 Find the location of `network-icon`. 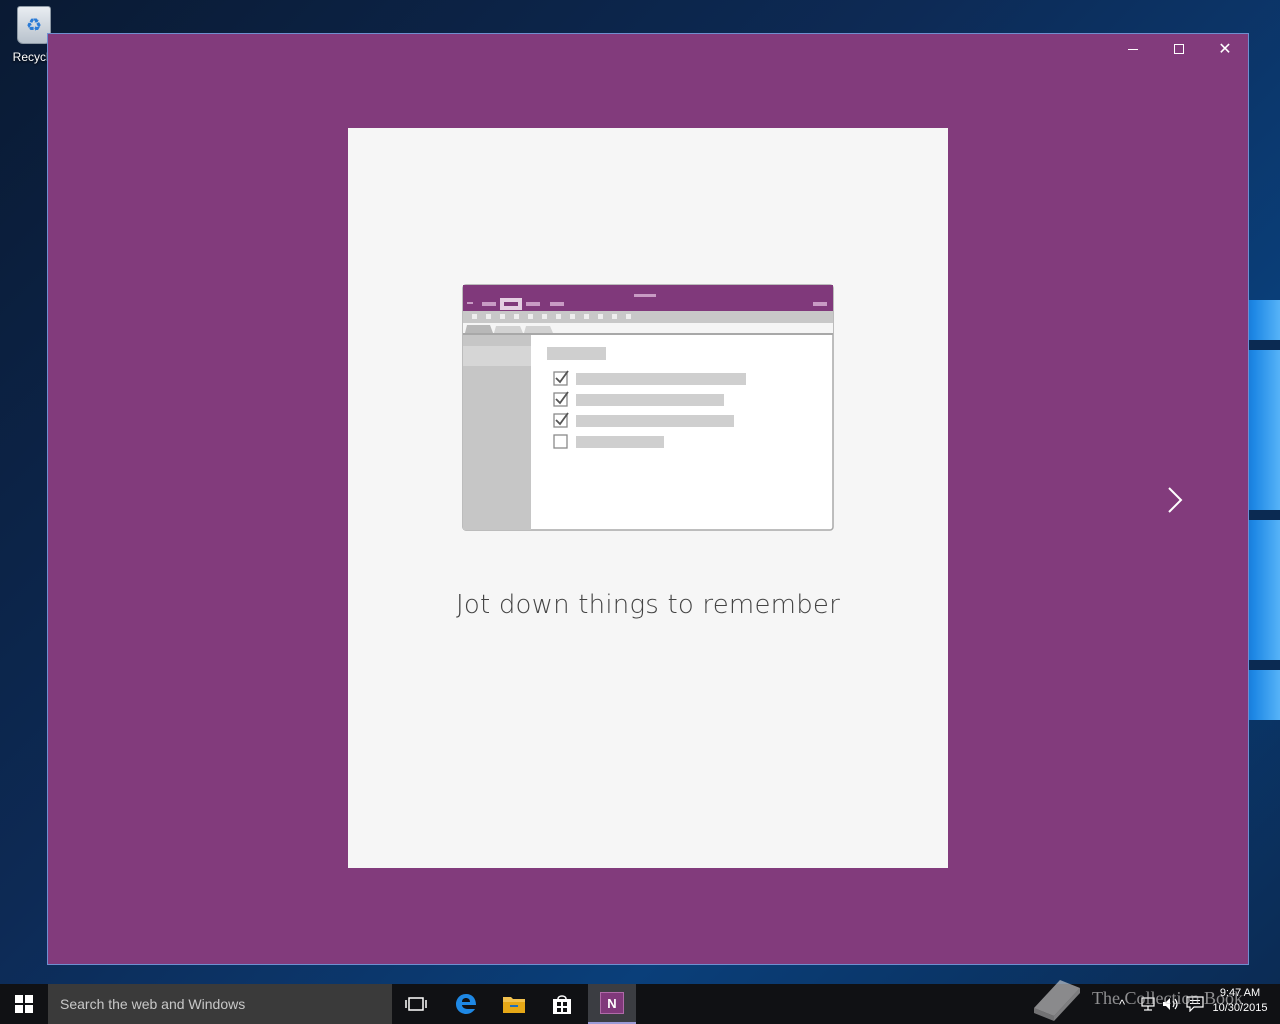

network-icon is located at coordinates (1147, 1004).